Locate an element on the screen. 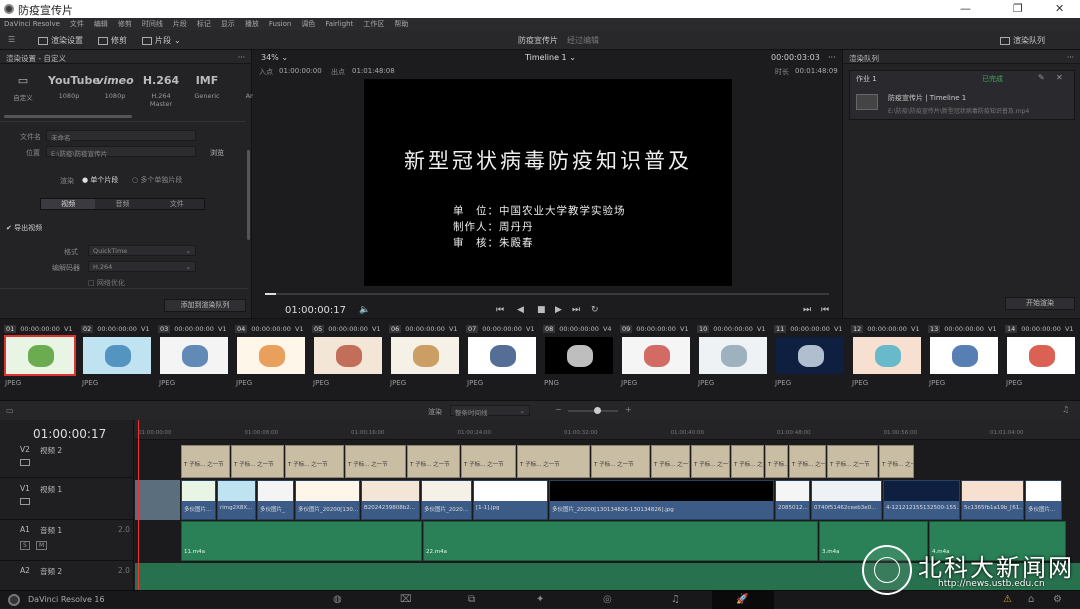 Image resolution: width=1080 pixels, height=609 pixels. media-clip: 12 00:00:00:00 V1 JPEG is located at coordinates (887, 360).